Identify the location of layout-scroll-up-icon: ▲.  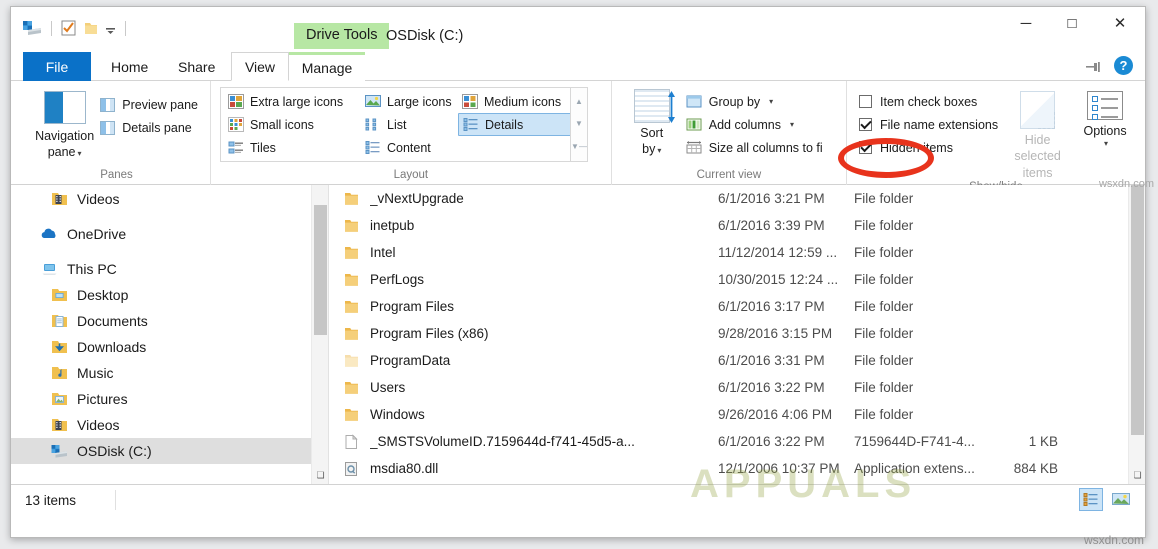
(579, 102).